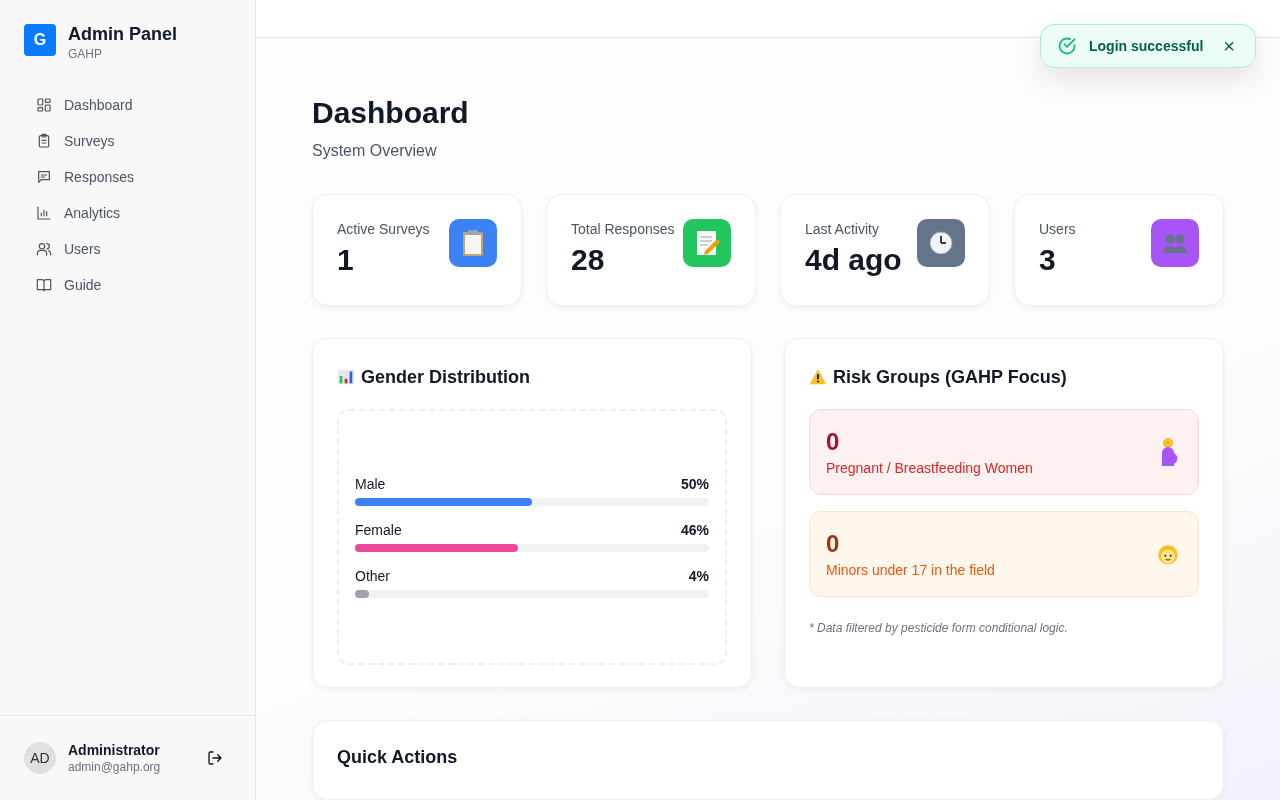  Describe the element at coordinates (133, 177) in the screenshot. I see `nav-item: Responses` at that location.